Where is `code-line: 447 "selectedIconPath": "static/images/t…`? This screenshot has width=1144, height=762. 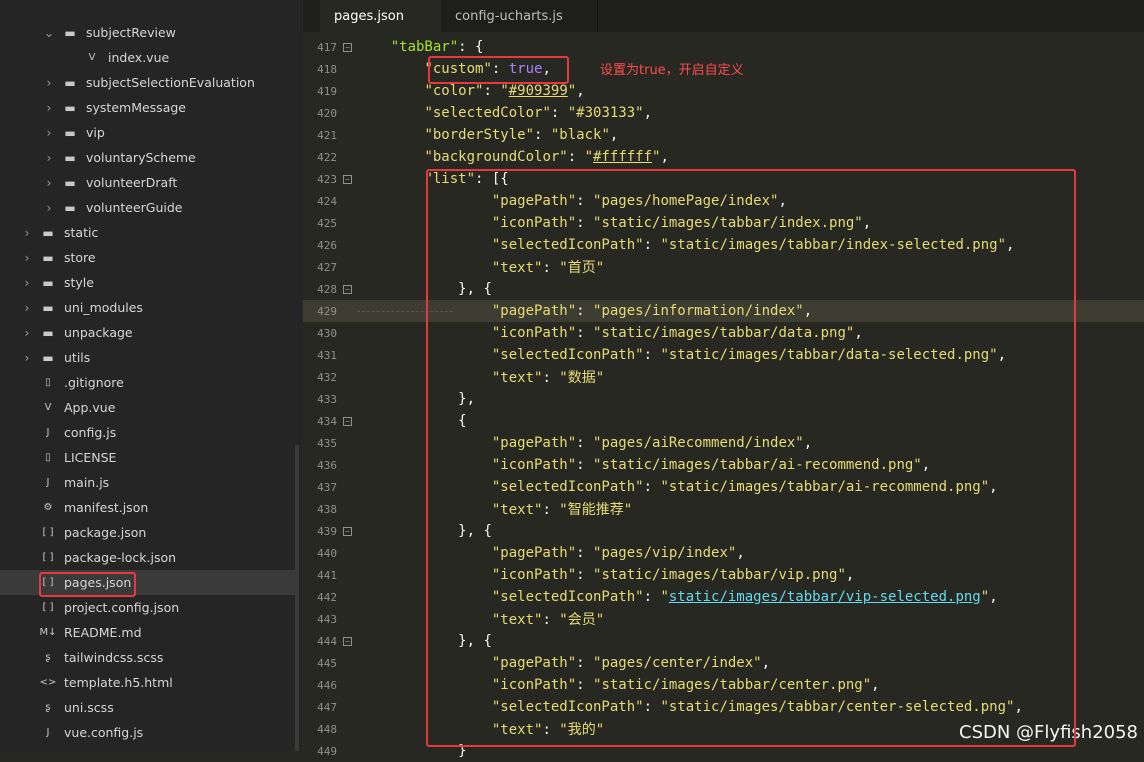
code-line: 447 "selectedIconPath": "static/images/t… is located at coordinates (723, 707).